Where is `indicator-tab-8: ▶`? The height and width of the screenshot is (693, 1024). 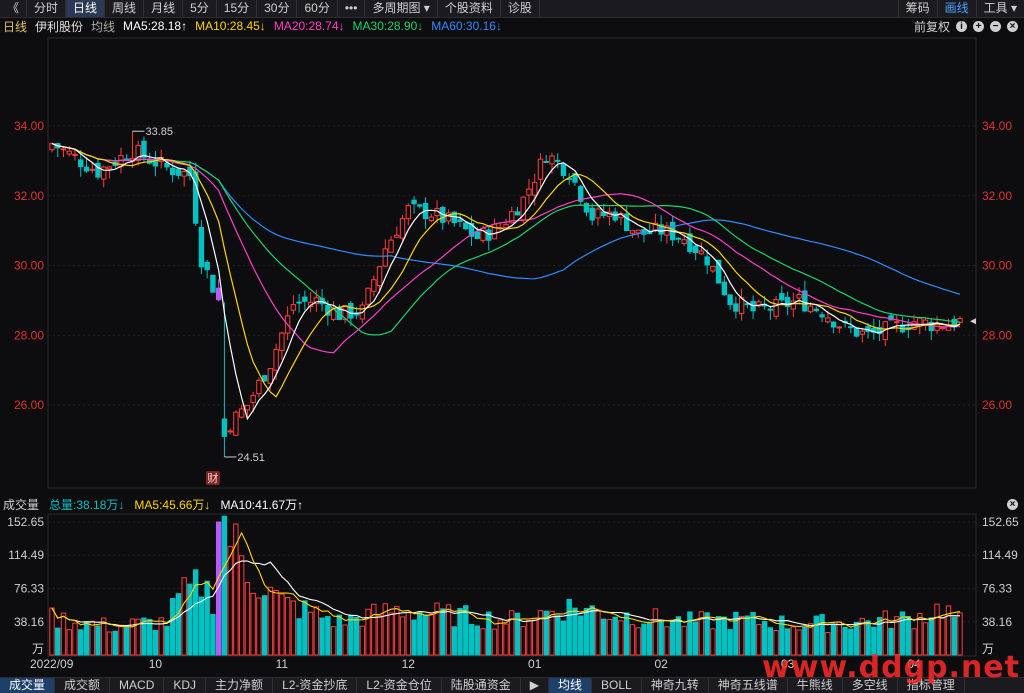
indicator-tab-8: ▶ is located at coordinates (535, 685).